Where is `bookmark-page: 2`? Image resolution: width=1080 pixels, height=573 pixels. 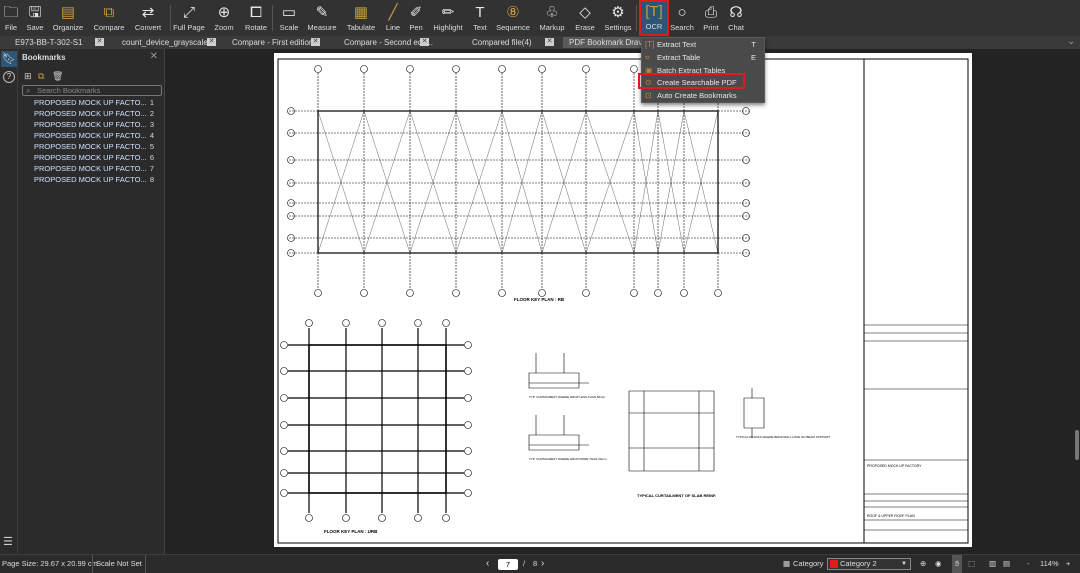
bookmark-page: 2 is located at coordinates (151, 113).